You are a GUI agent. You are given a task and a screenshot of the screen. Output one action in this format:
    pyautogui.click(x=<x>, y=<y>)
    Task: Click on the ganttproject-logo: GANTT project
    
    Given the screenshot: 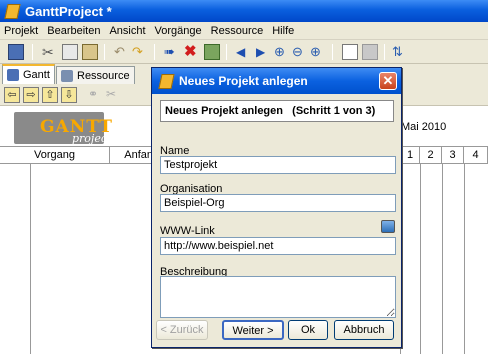 What is the action you would take?
    pyautogui.click(x=63, y=128)
    